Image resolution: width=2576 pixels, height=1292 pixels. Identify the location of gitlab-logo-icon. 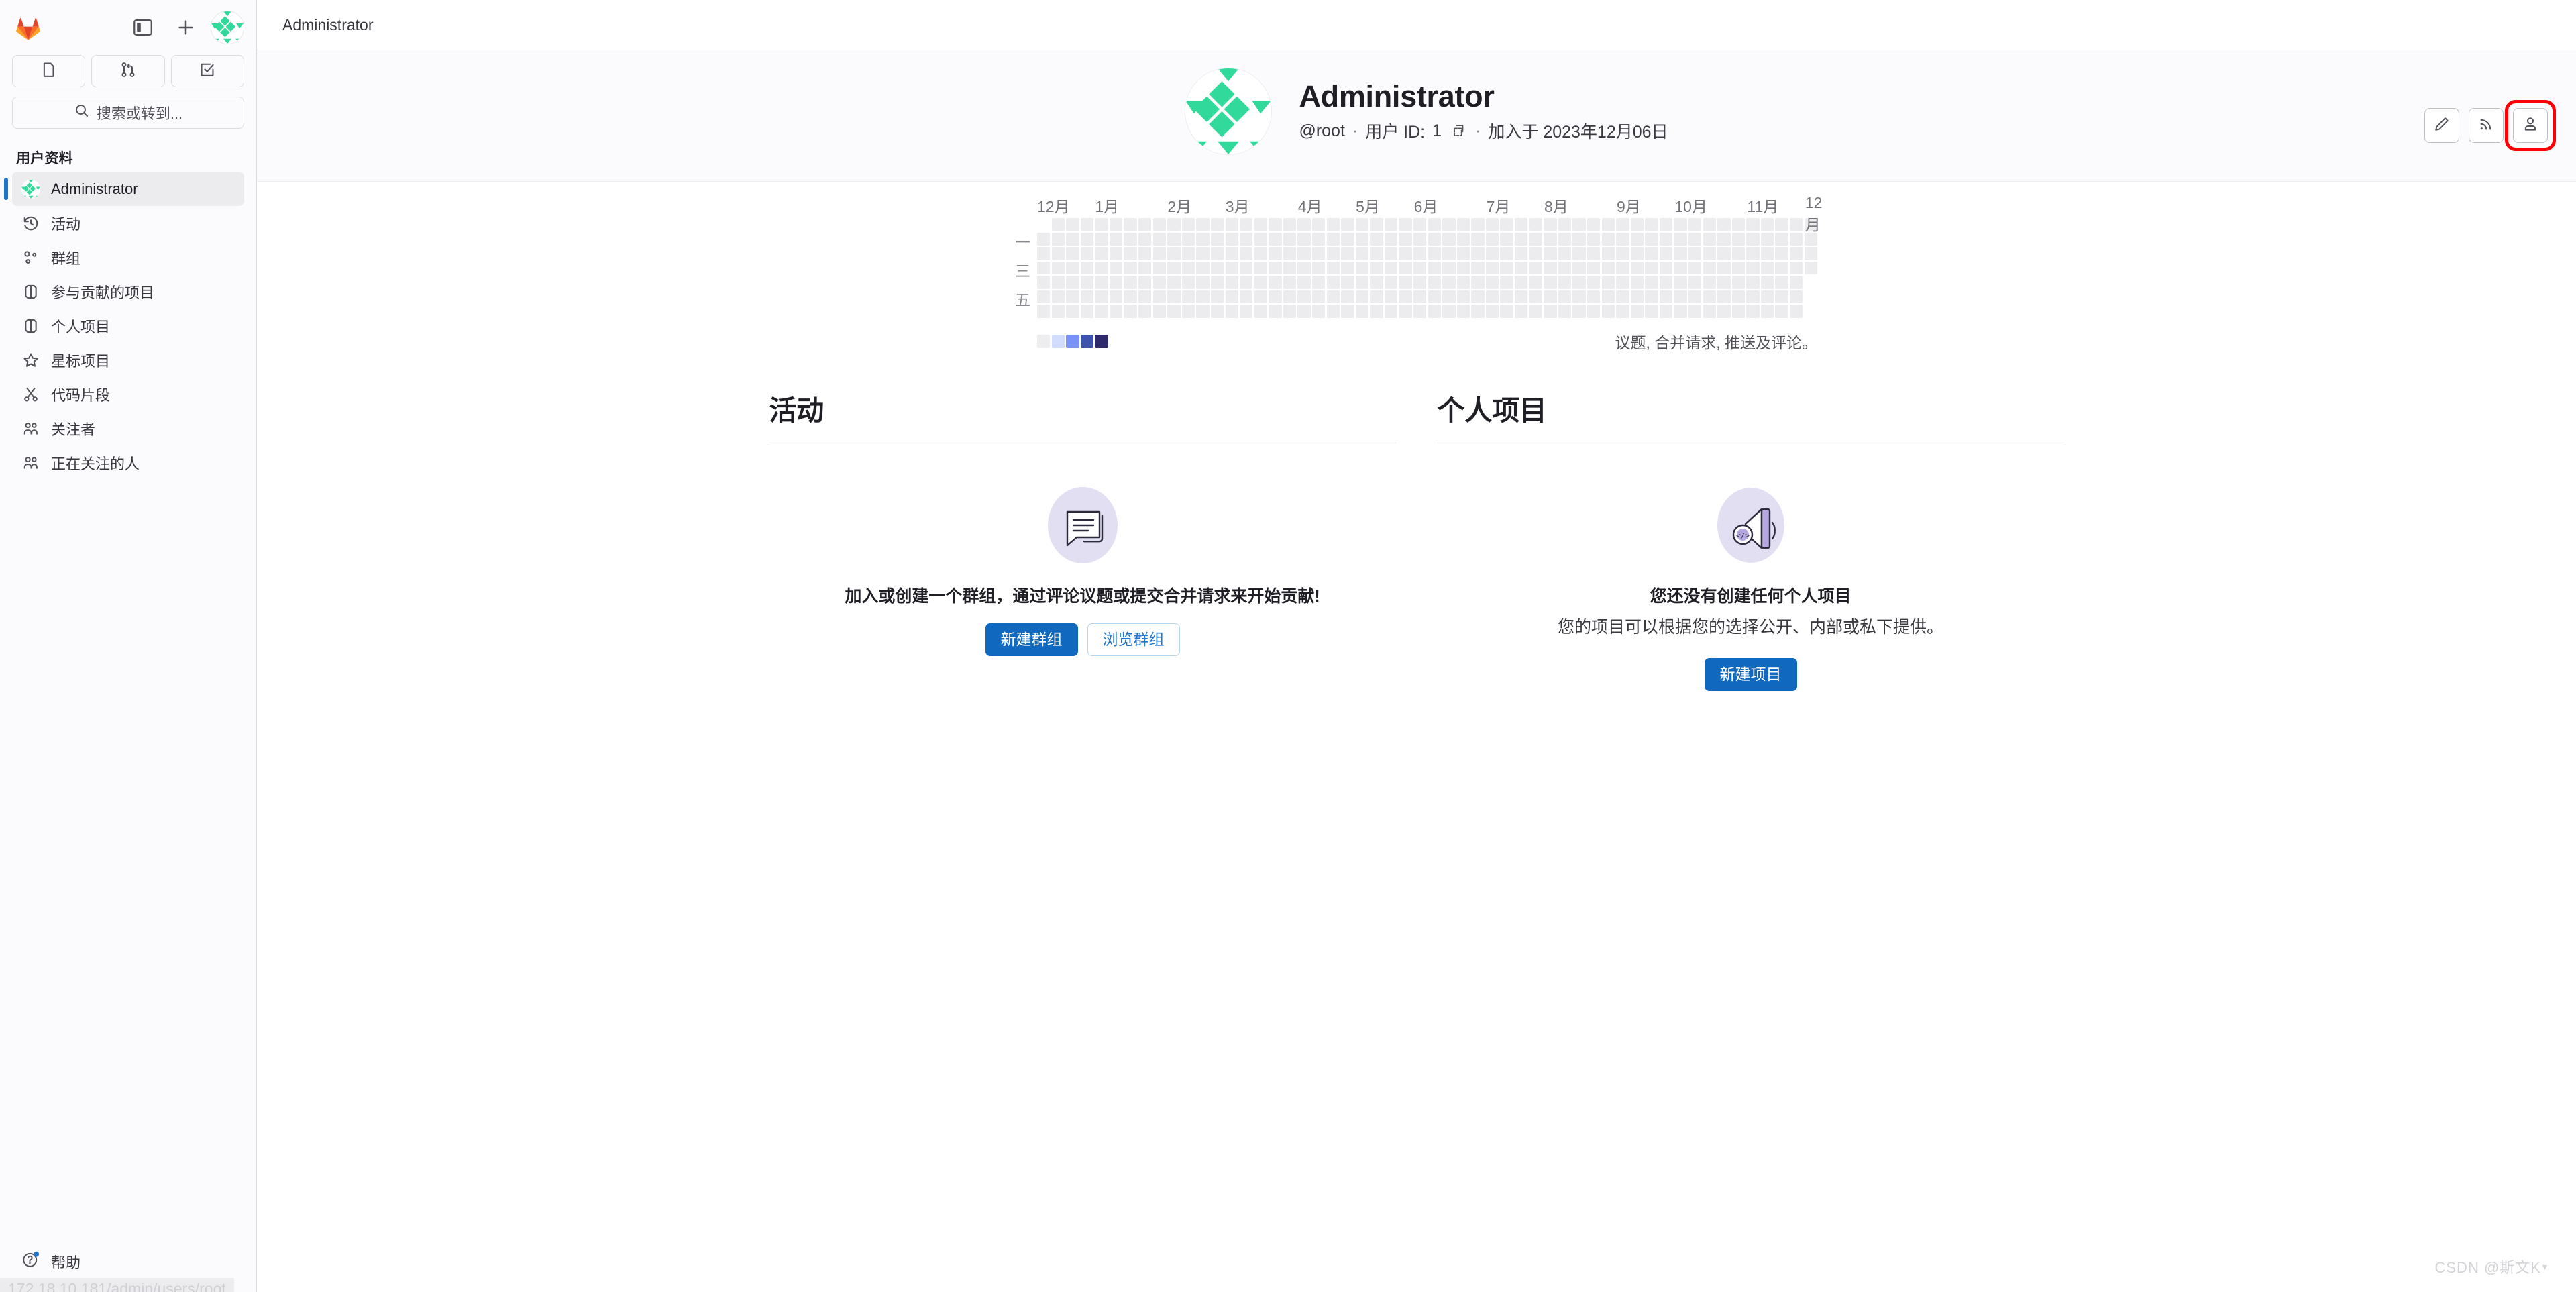
(28, 27).